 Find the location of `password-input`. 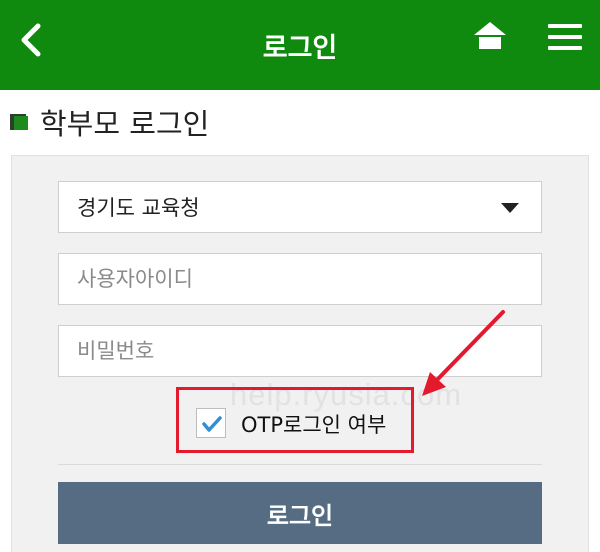

password-input is located at coordinates (297, 351).